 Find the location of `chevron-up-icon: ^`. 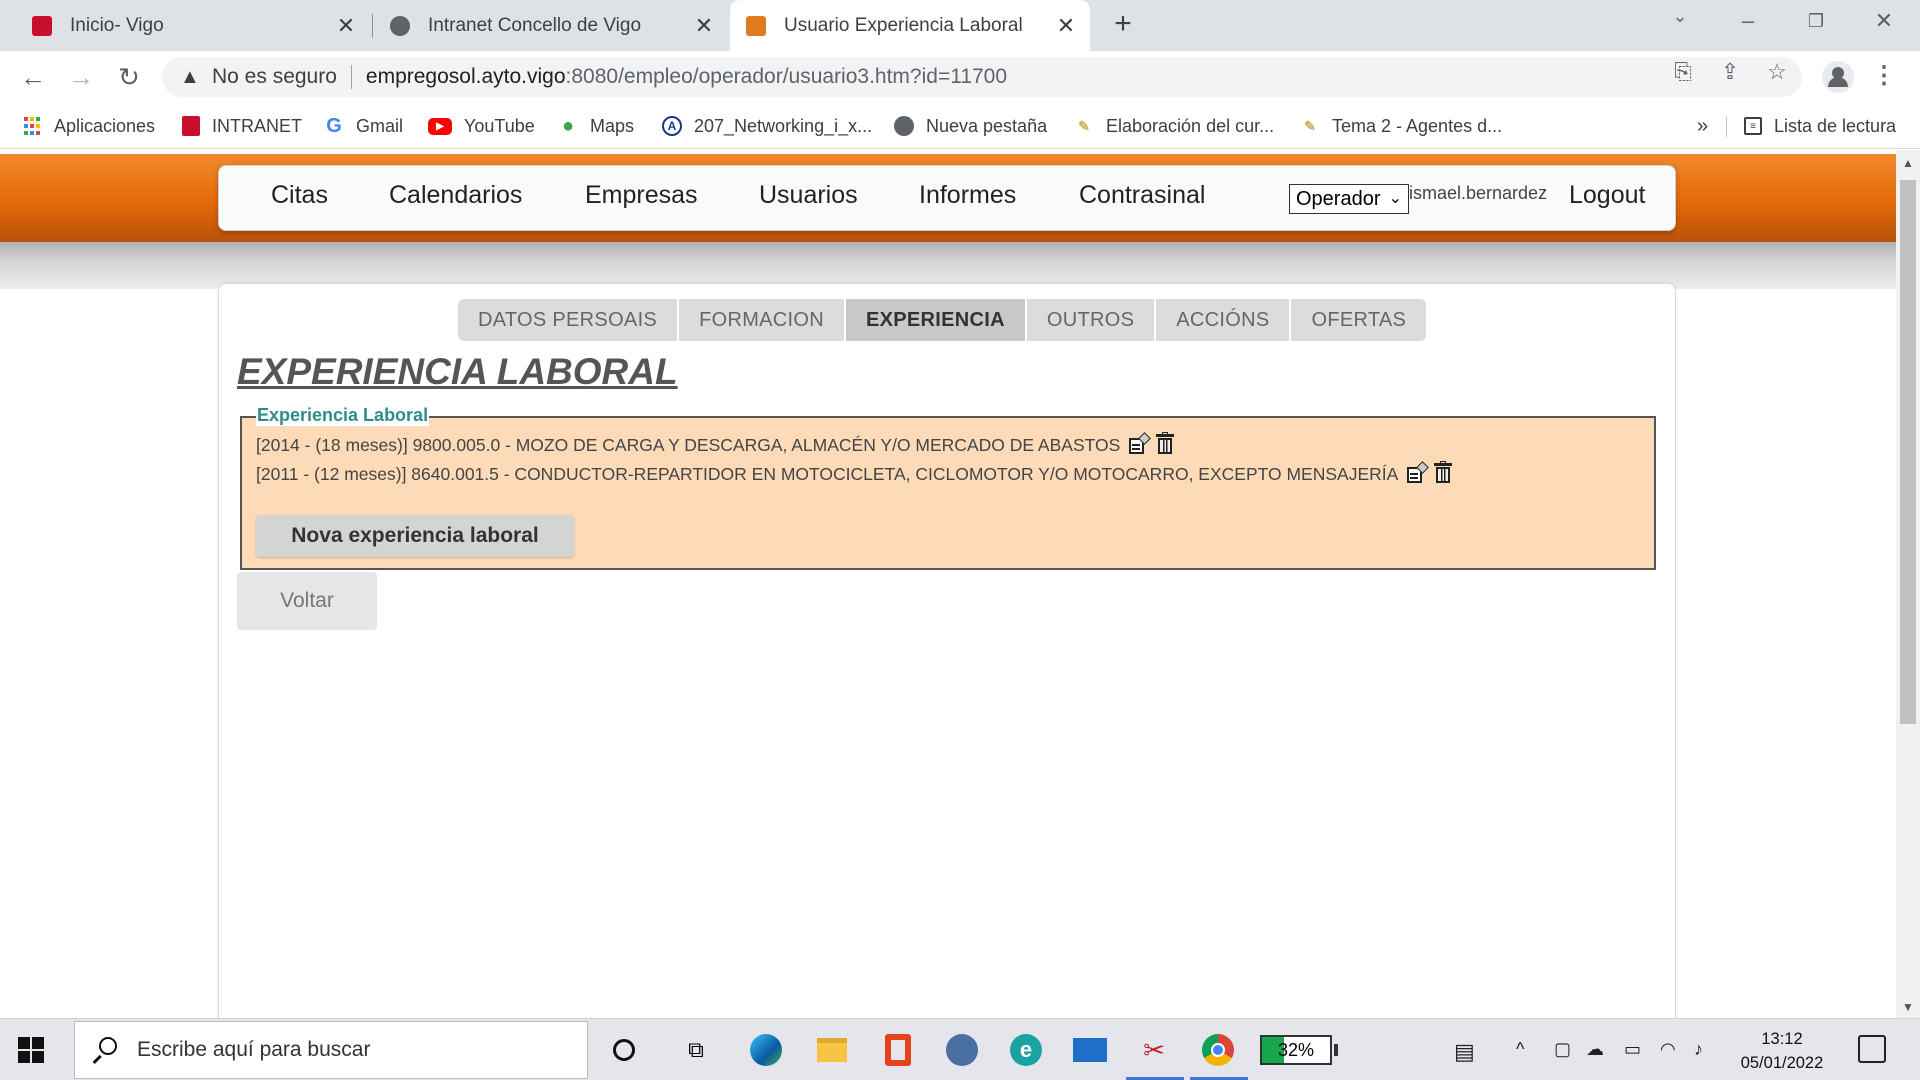

chevron-up-icon: ^ is located at coordinates (1520, 1049).